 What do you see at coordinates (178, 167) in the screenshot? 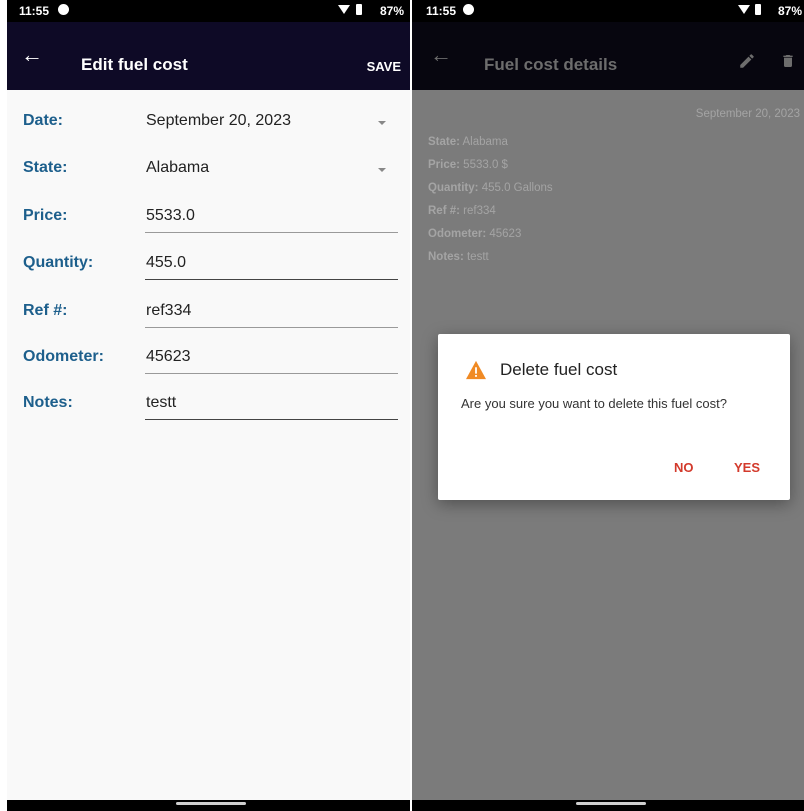
I see `state-value: Alabama` at bounding box center [178, 167].